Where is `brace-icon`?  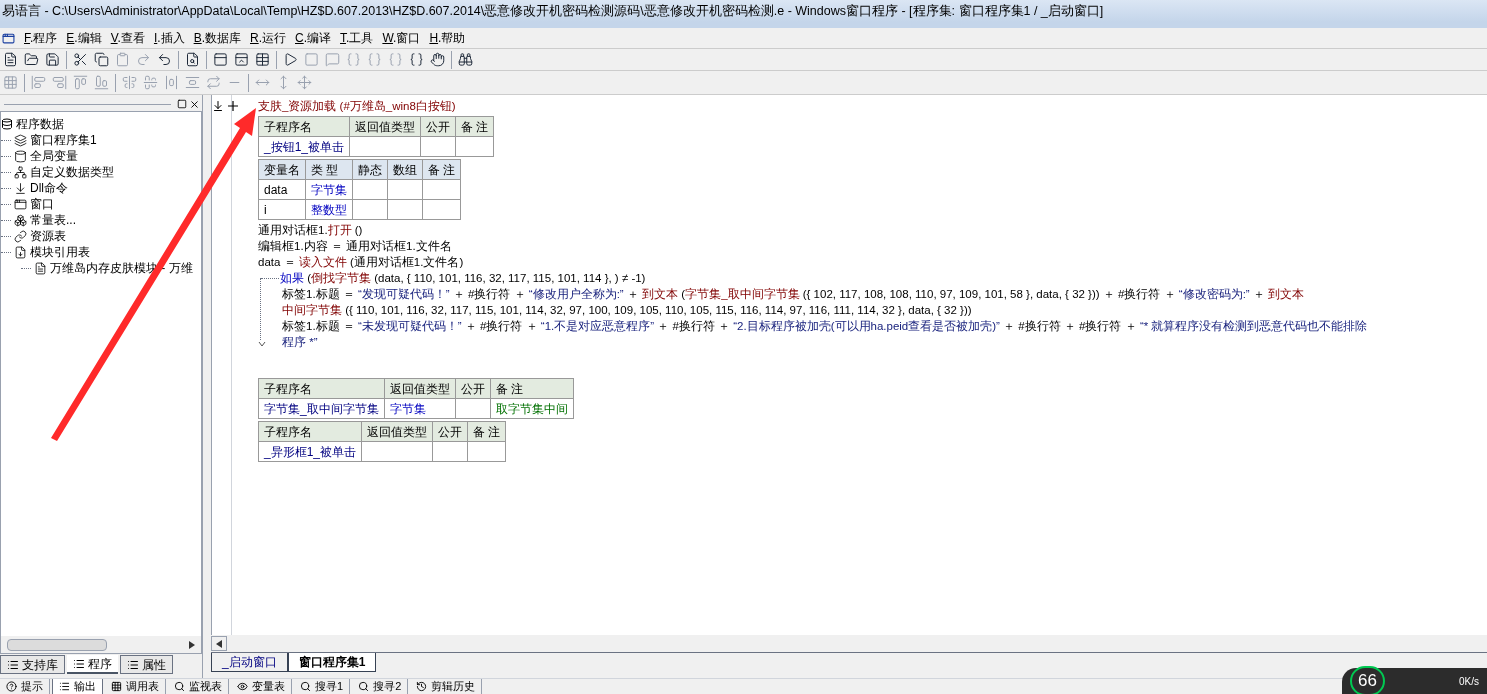
brace-icon is located at coordinates (416, 59).